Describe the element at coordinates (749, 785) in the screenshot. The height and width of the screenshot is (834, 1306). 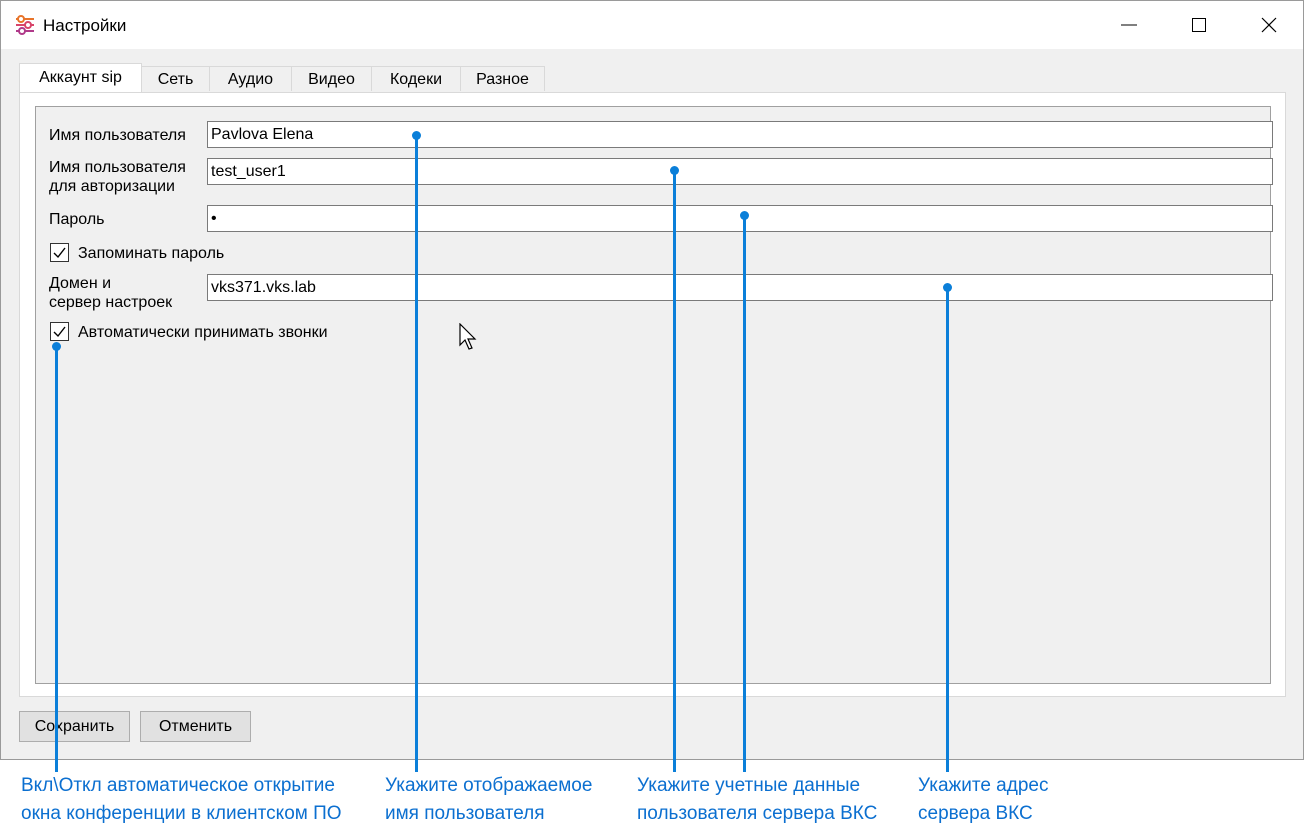
I see `callout-credentials-line1: Укажите учетные данные` at that location.